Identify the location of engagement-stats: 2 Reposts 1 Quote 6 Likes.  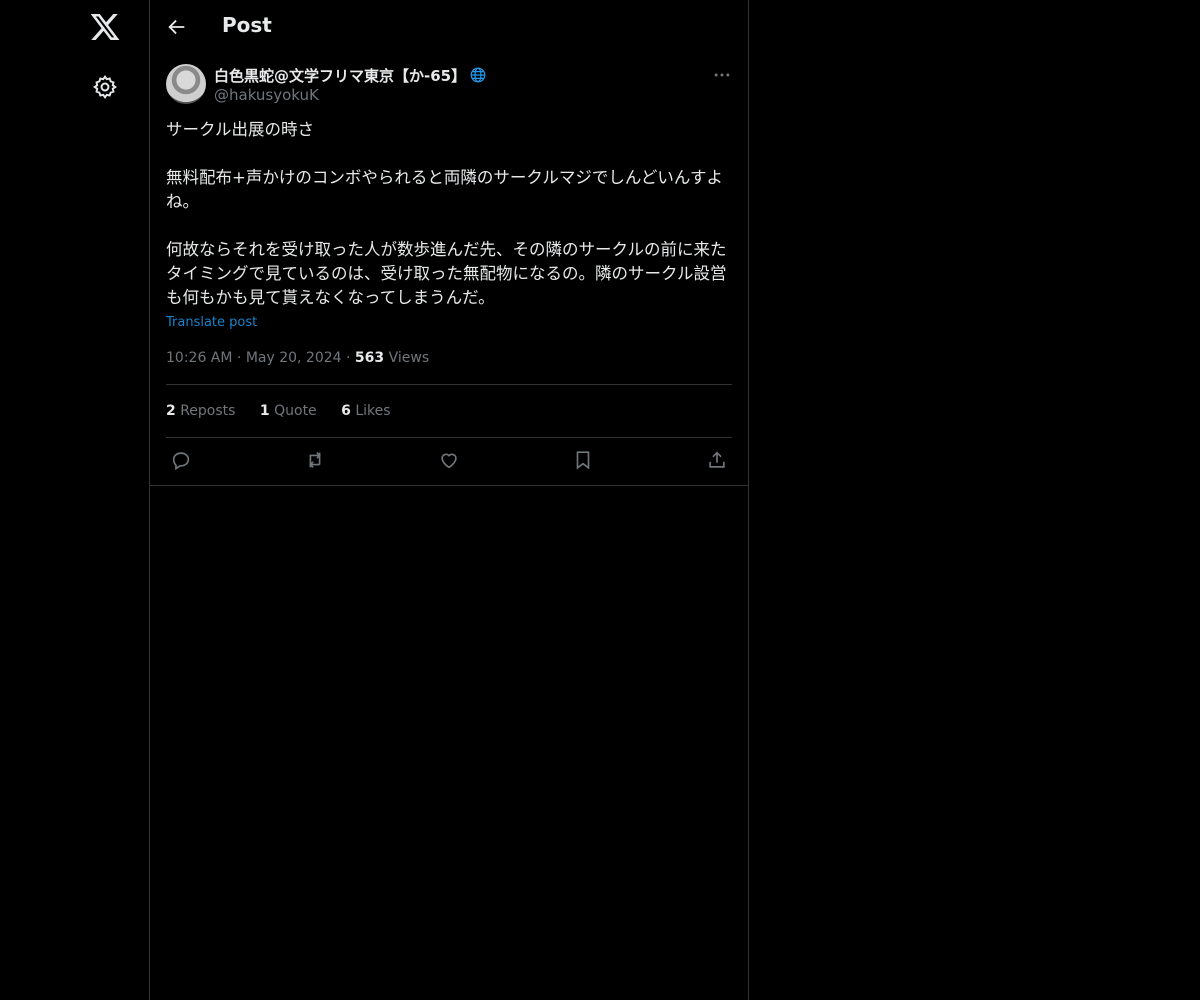
(288, 411).